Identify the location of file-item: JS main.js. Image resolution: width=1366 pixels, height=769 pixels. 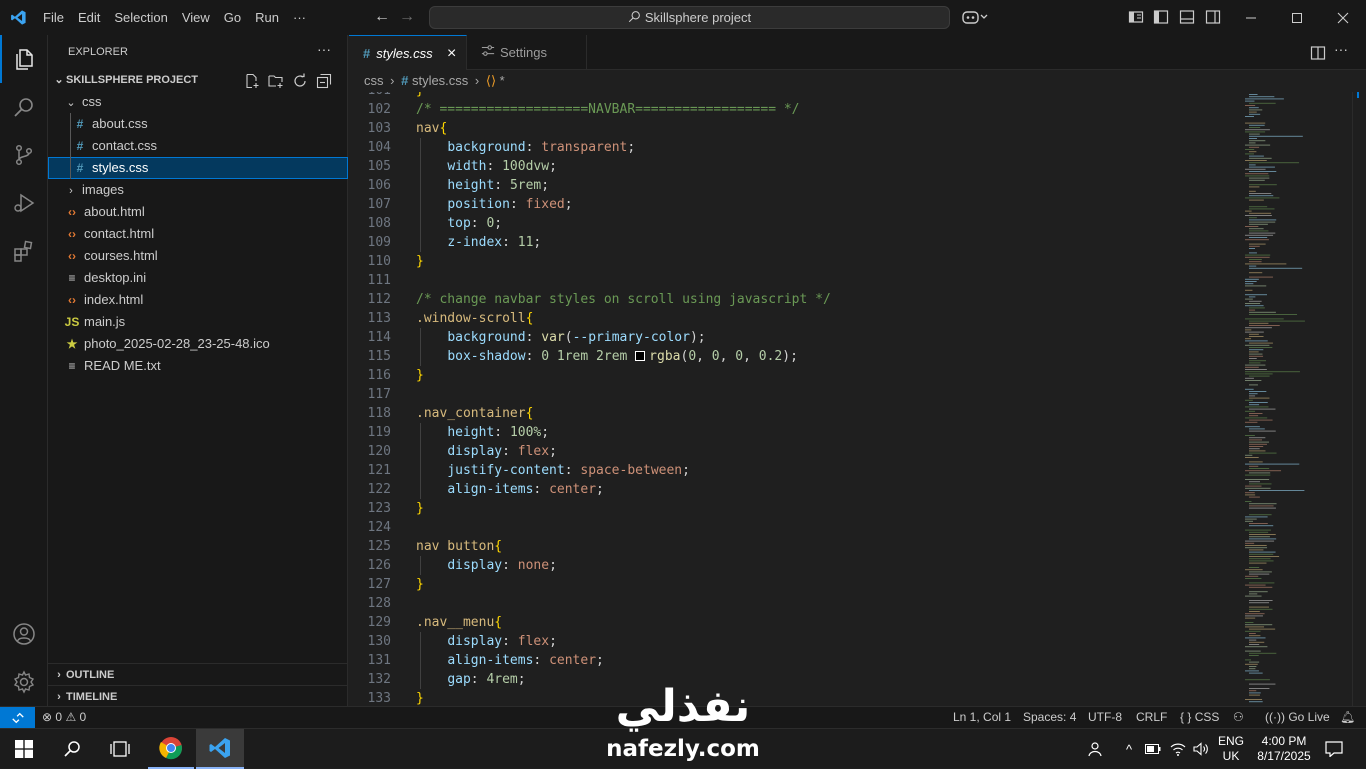
(198, 322).